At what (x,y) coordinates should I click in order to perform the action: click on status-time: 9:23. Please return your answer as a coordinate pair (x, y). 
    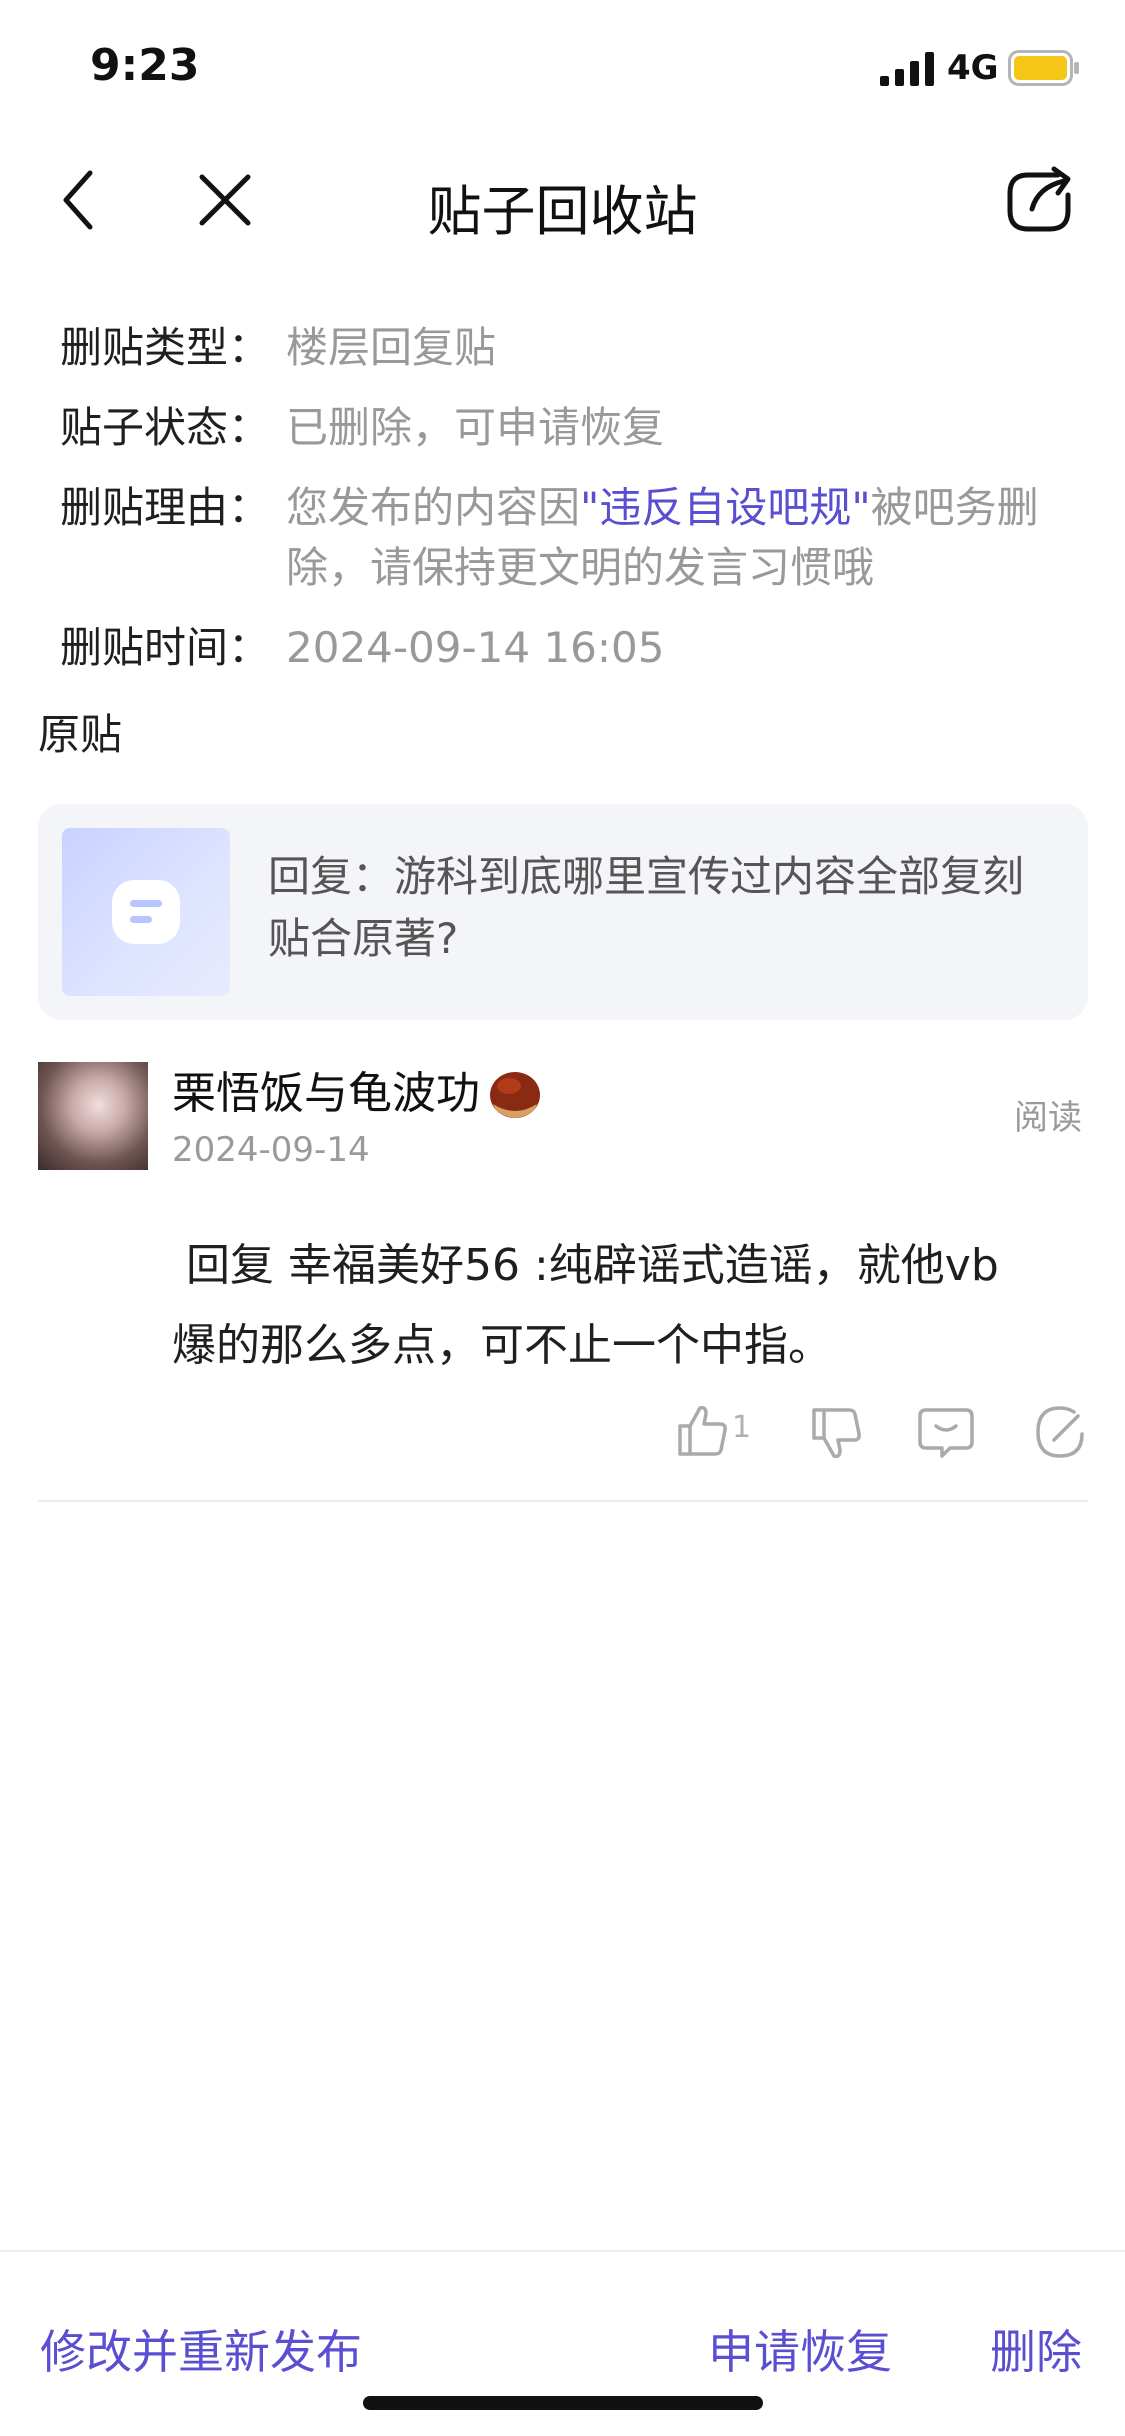
    Looking at the image, I should click on (145, 65).